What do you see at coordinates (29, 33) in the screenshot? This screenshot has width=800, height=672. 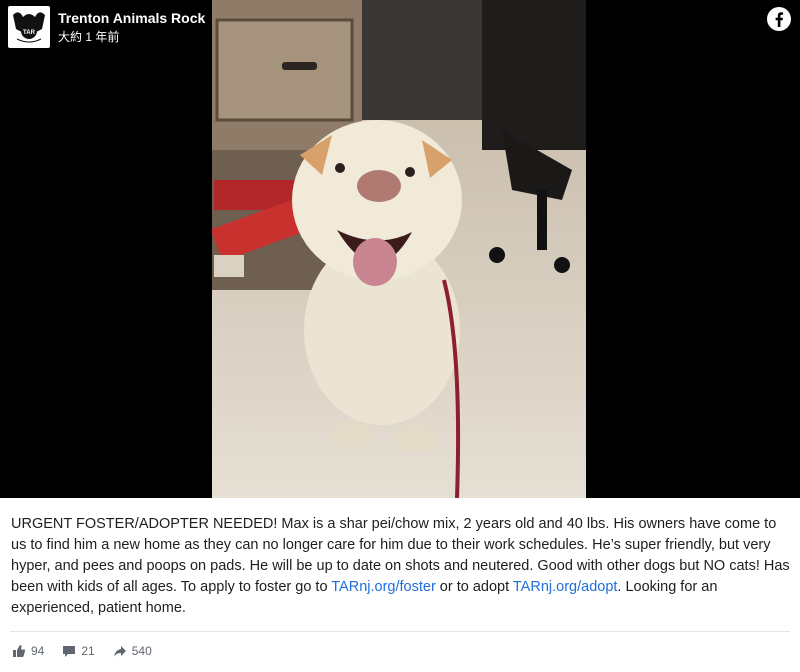 I see `tar-logo-text: TAR` at bounding box center [29, 33].